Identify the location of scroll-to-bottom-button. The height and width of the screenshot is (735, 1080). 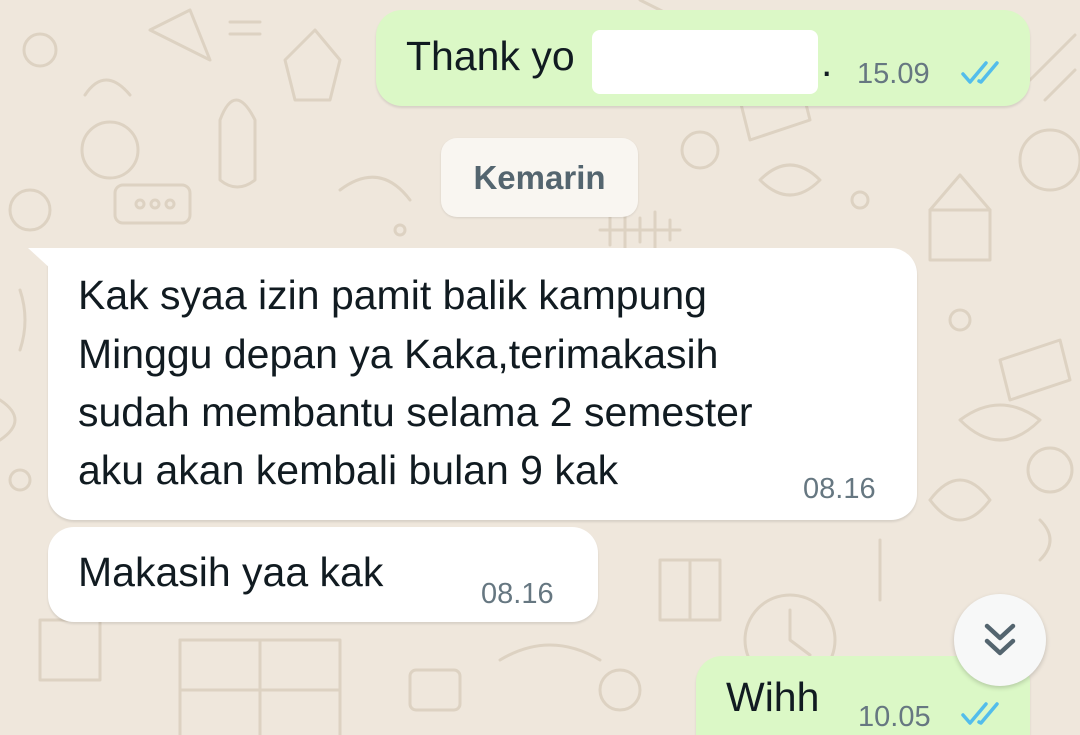
(1000, 640).